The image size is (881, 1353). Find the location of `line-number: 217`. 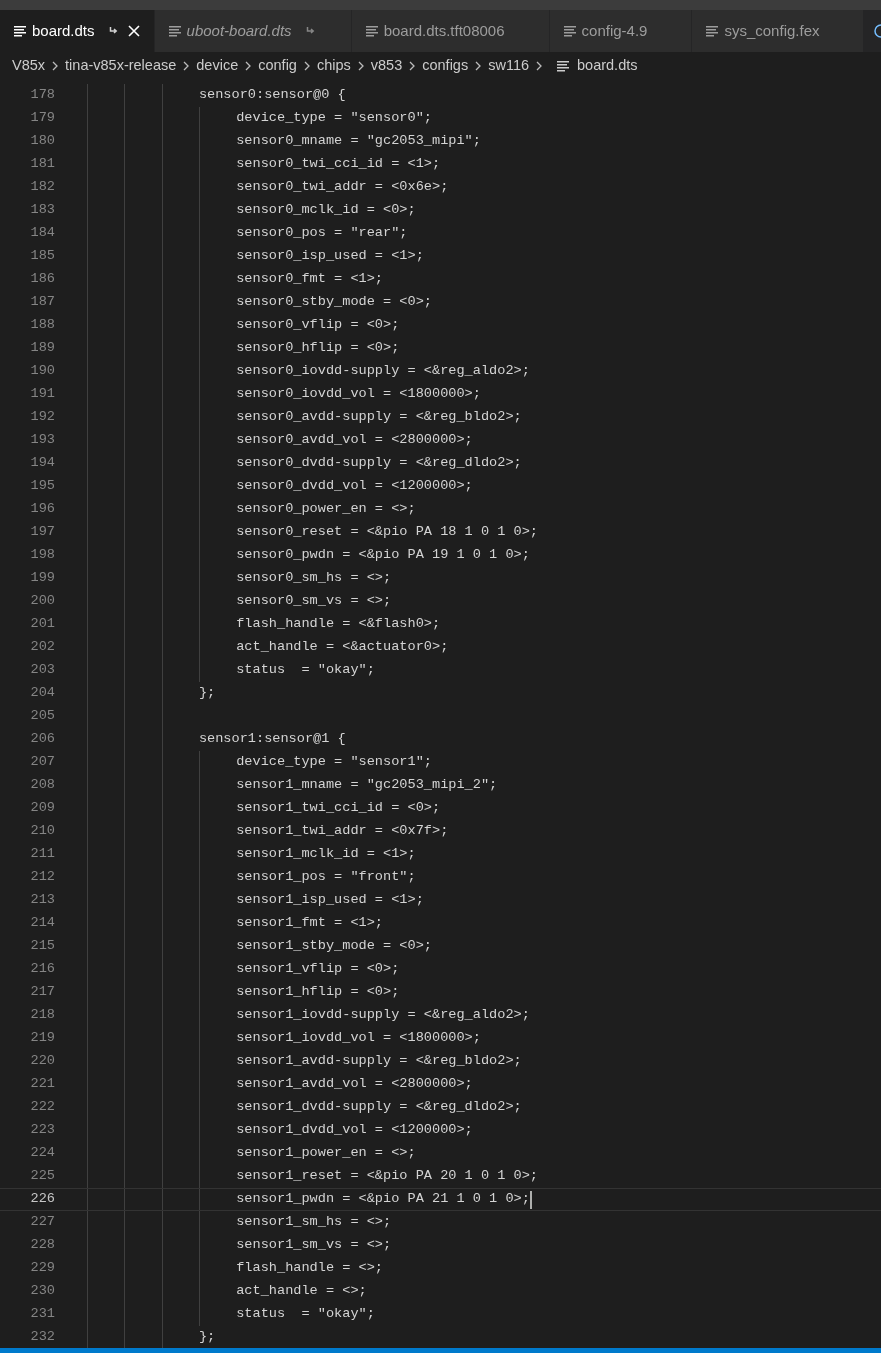

line-number: 217 is located at coordinates (42, 992).